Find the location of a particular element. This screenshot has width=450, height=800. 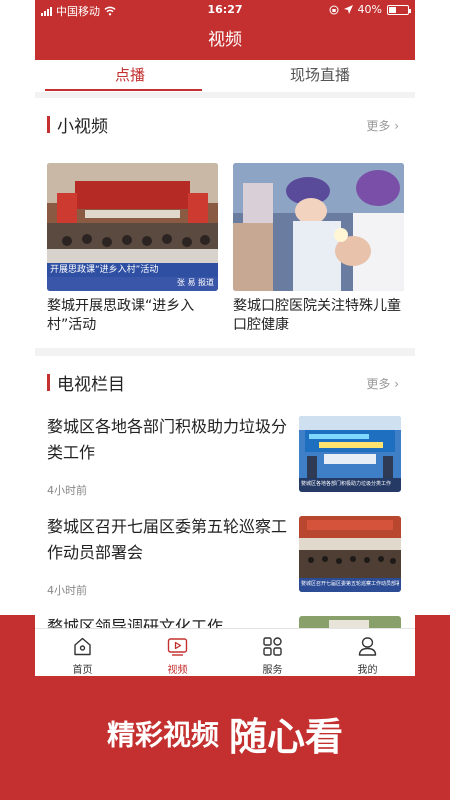

slogan-part-1: 精彩视频 is located at coordinates (162, 735).